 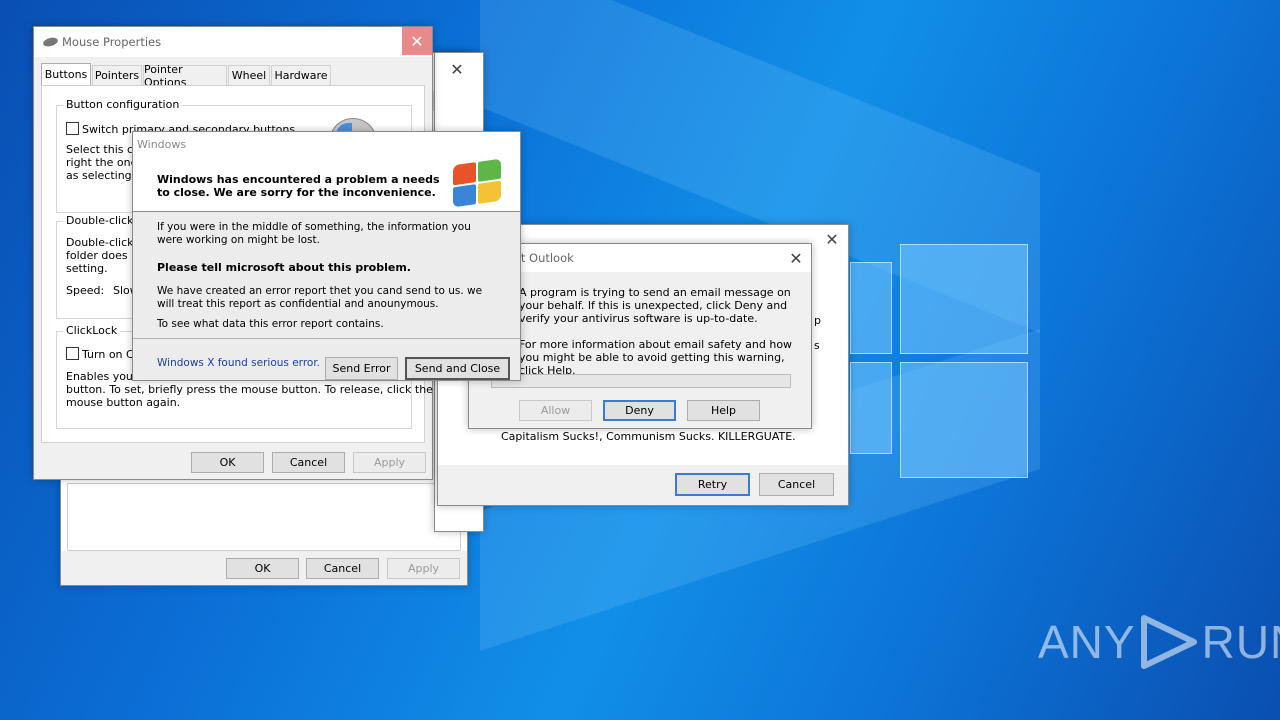 I want to click on tab-pointer-options: Pointer Options, so click(x=185, y=76).